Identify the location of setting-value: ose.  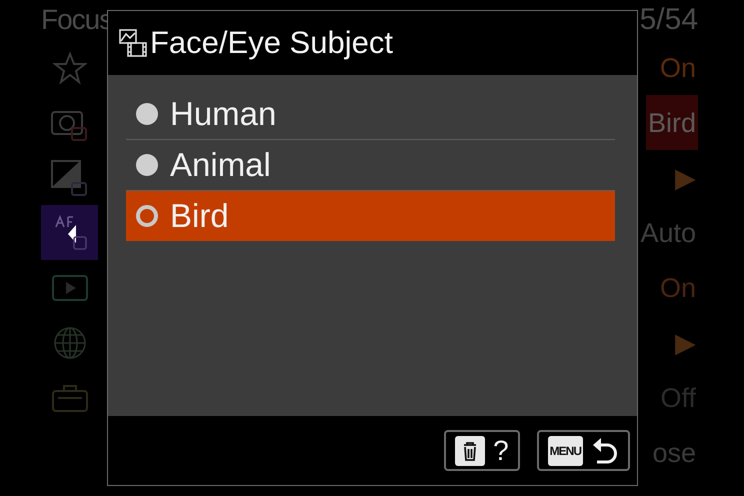
(674, 453).